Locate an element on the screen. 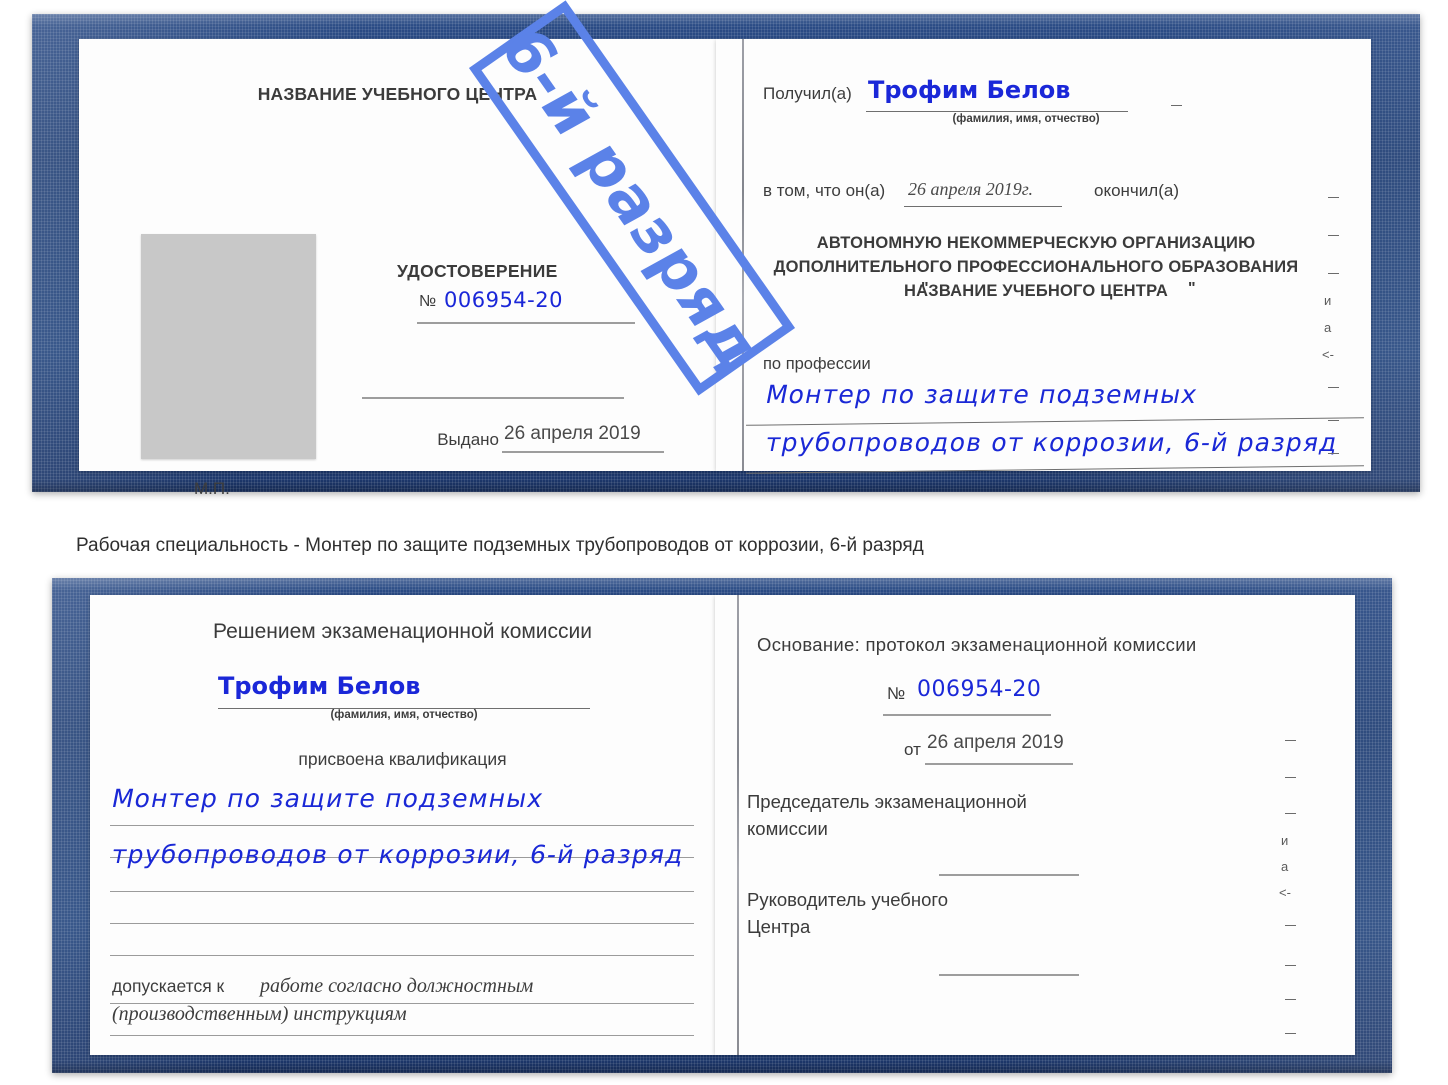  org-quote-close: " is located at coordinates (1192, 288).